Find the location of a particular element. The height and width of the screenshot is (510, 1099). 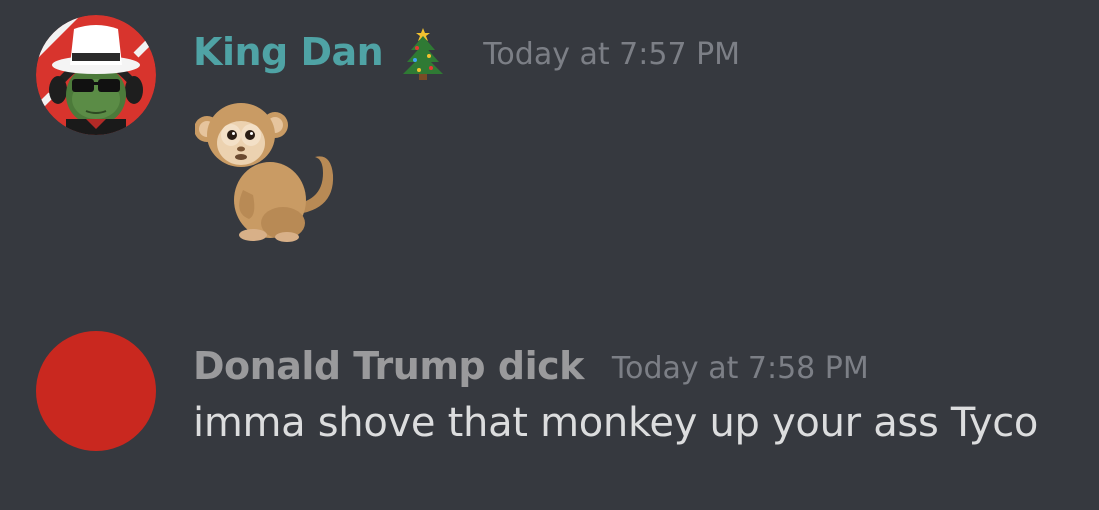

message-header: Donald Trump dick Today at 7:58 PM is located at coordinates (531, 366).